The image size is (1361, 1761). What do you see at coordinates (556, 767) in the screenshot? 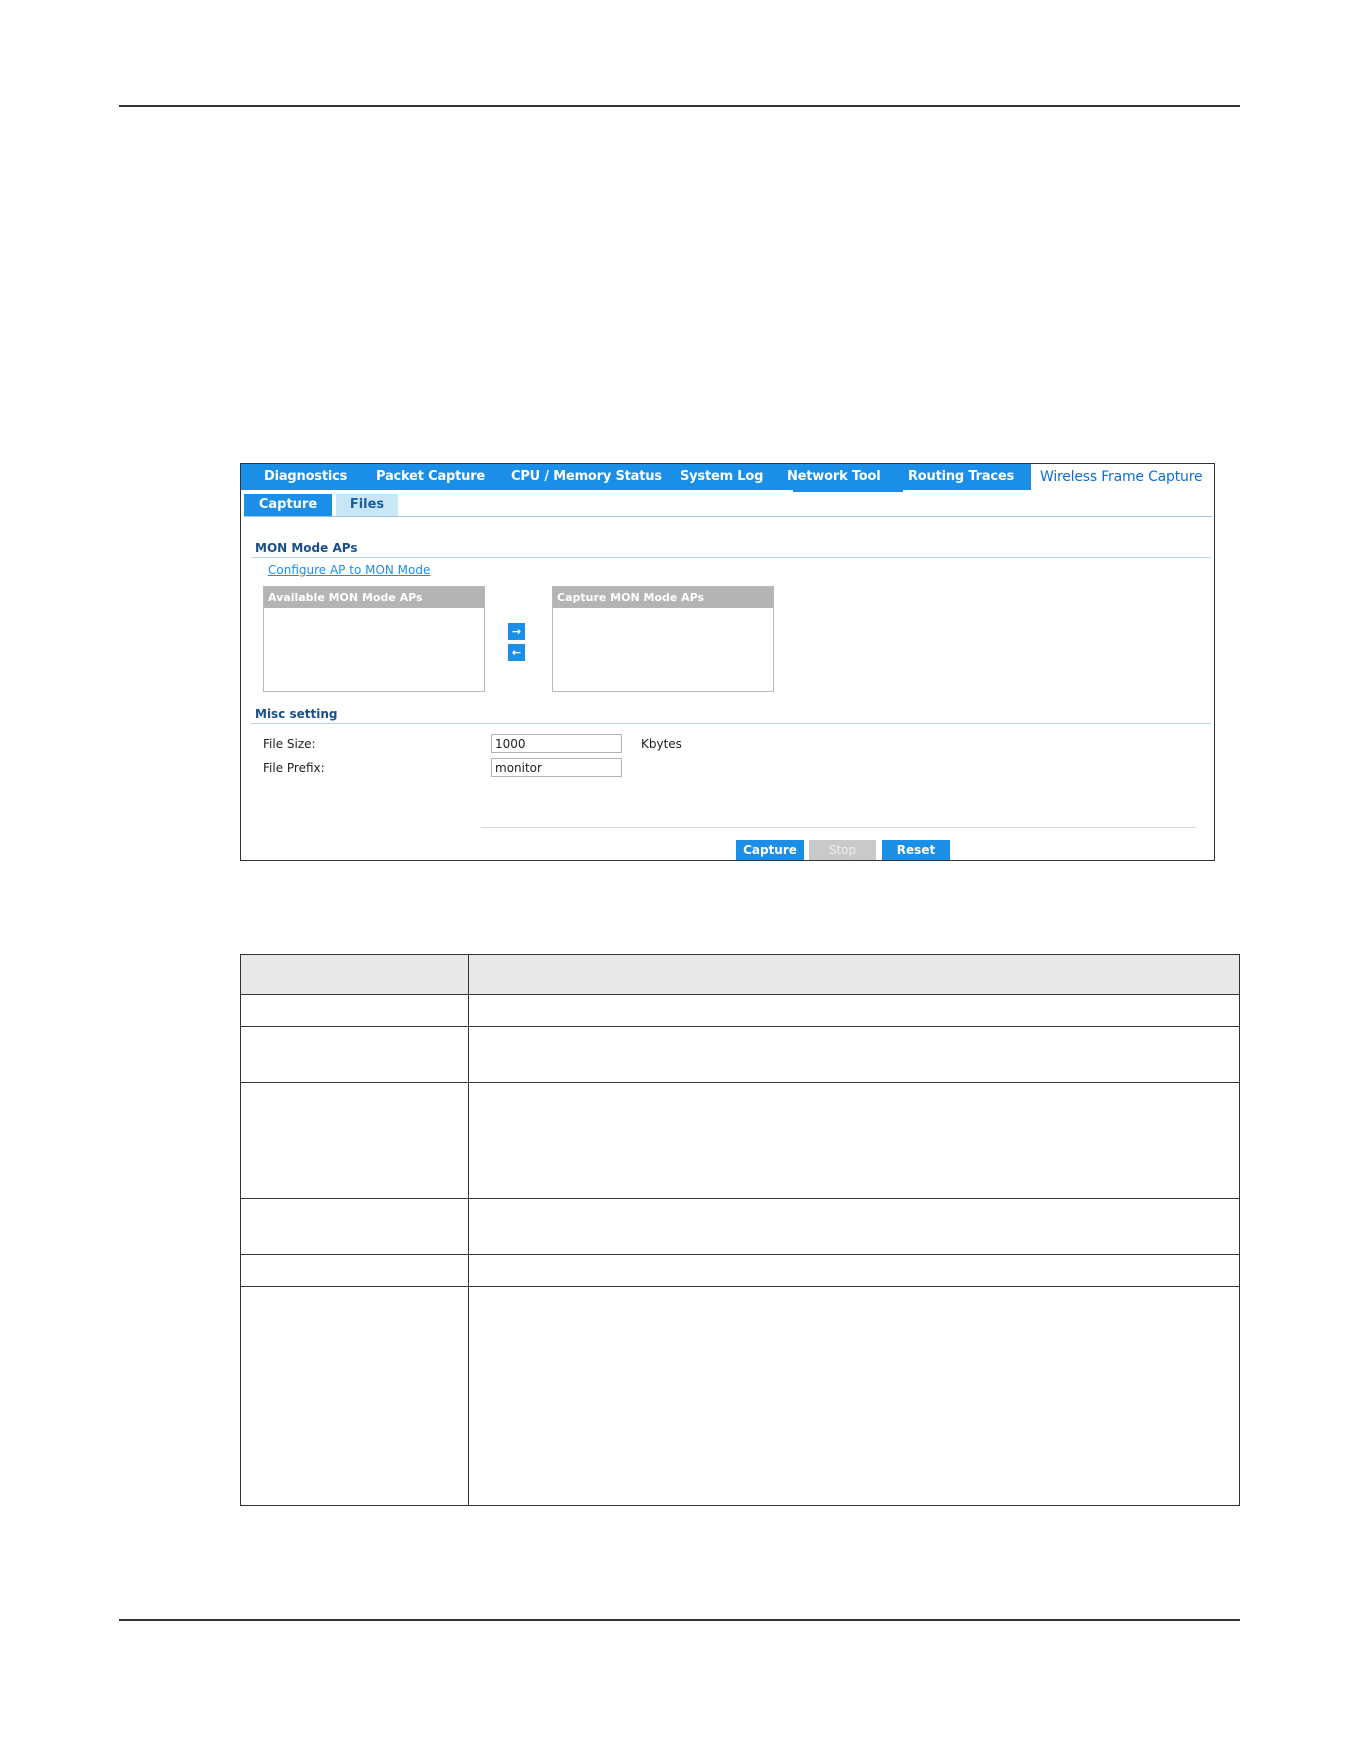
I see `file-prefix-input` at bounding box center [556, 767].